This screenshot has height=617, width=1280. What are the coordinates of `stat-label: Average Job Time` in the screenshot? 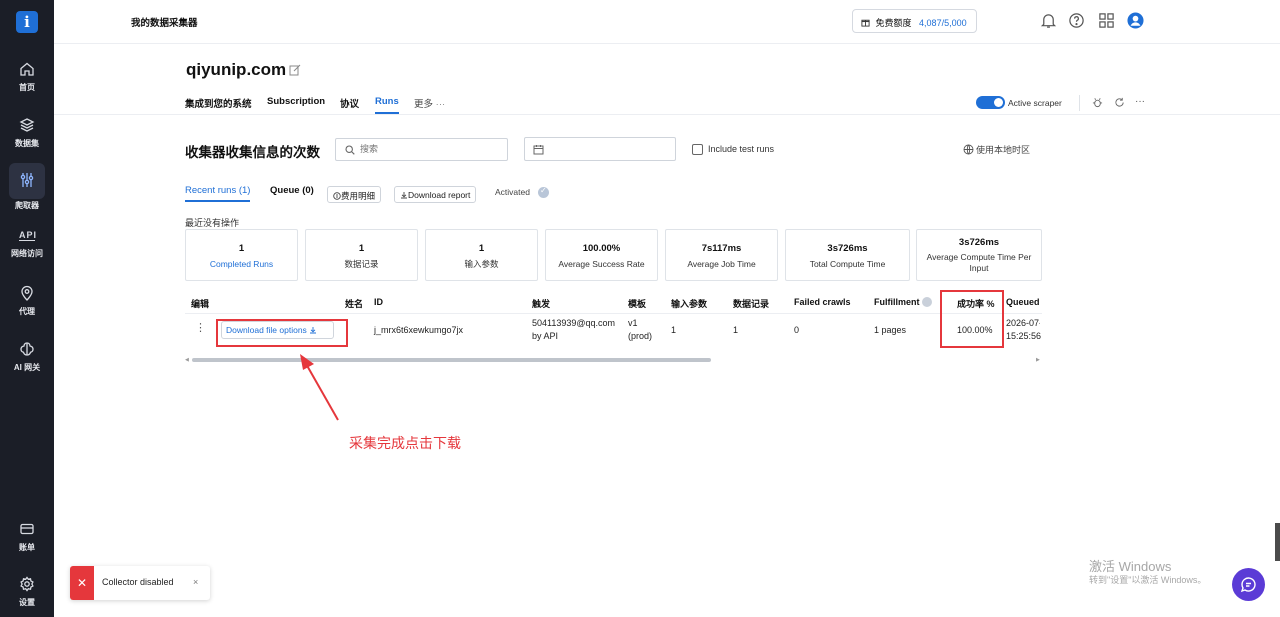 It's located at (721, 264).